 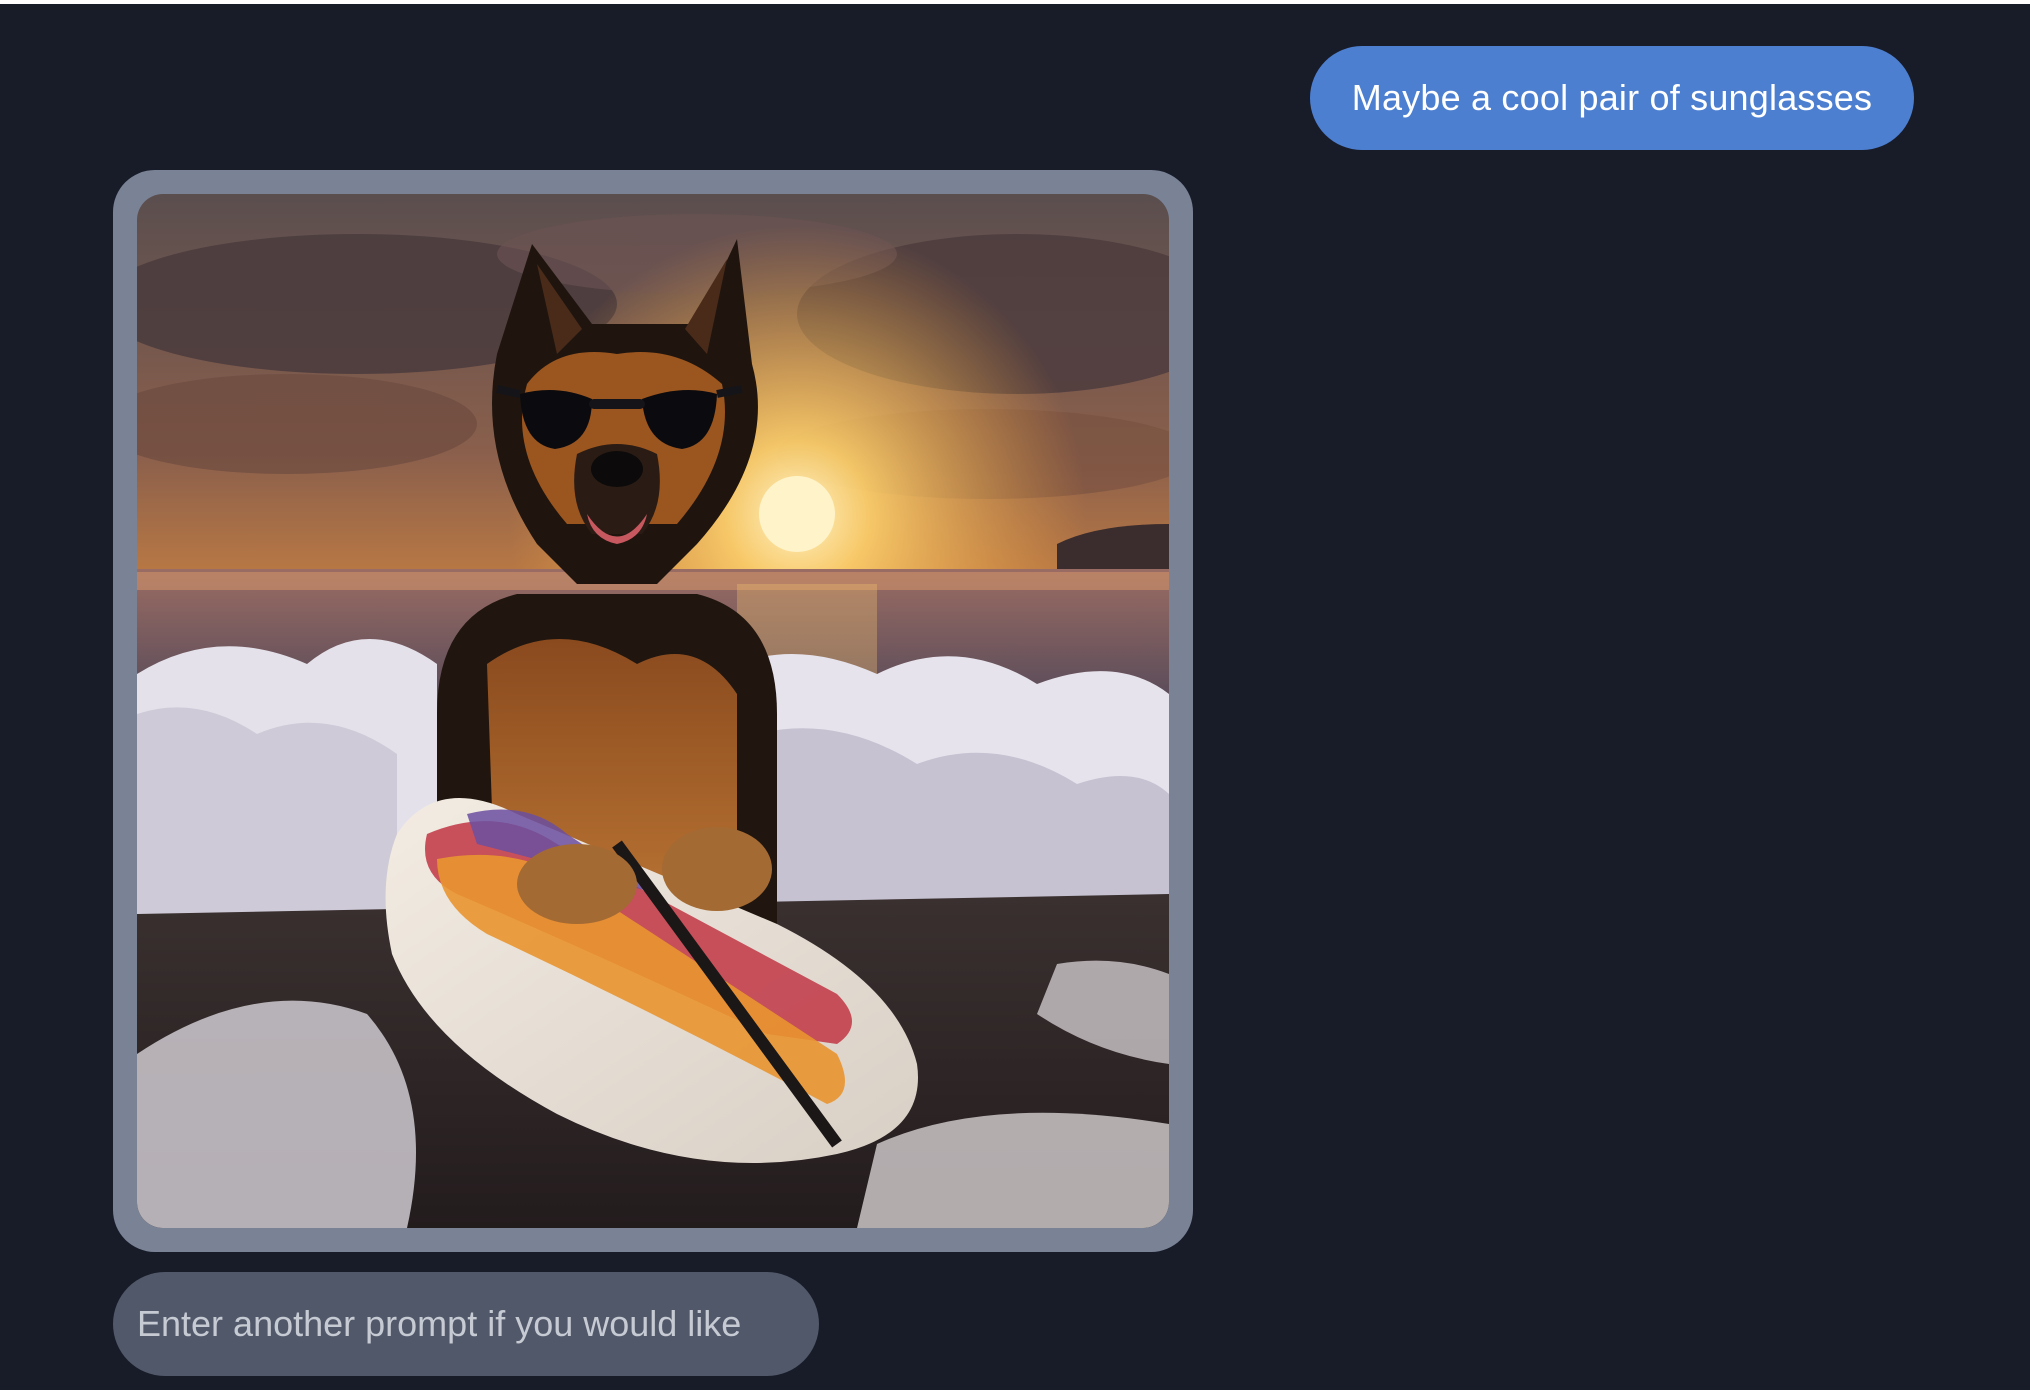 What do you see at coordinates (1015, 1392) in the screenshot?
I see `bottom-edge` at bounding box center [1015, 1392].